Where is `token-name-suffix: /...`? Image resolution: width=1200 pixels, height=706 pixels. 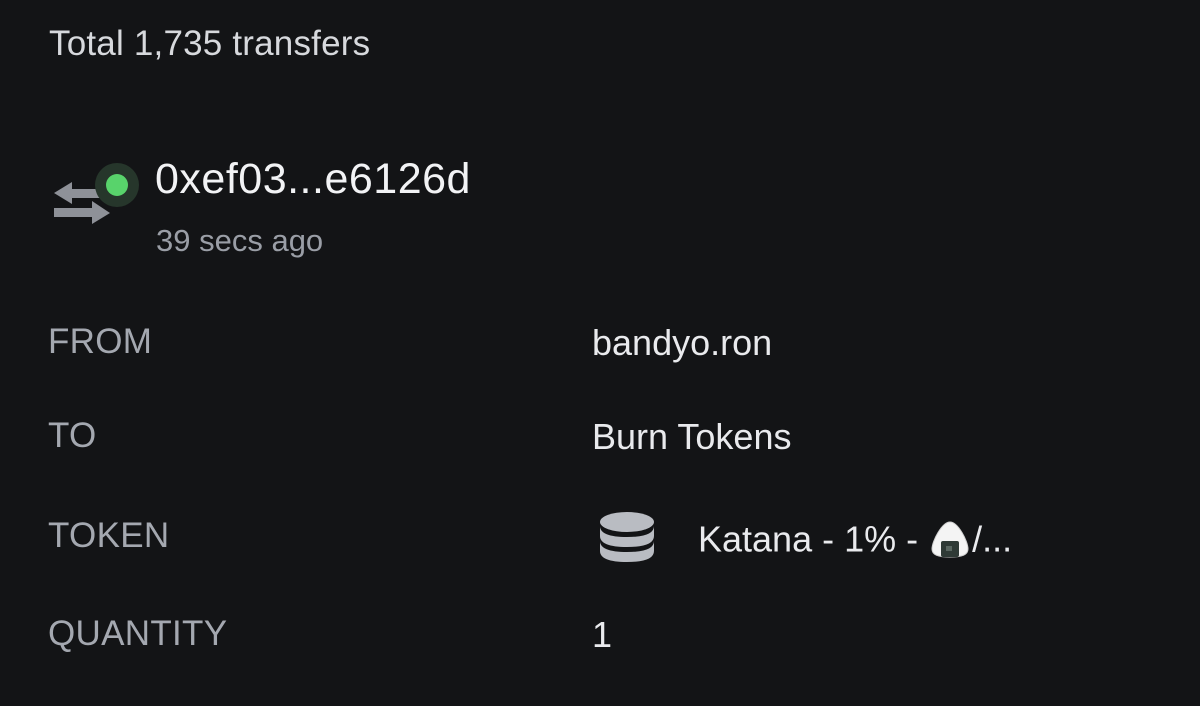 token-name-suffix: /... is located at coordinates (992, 539).